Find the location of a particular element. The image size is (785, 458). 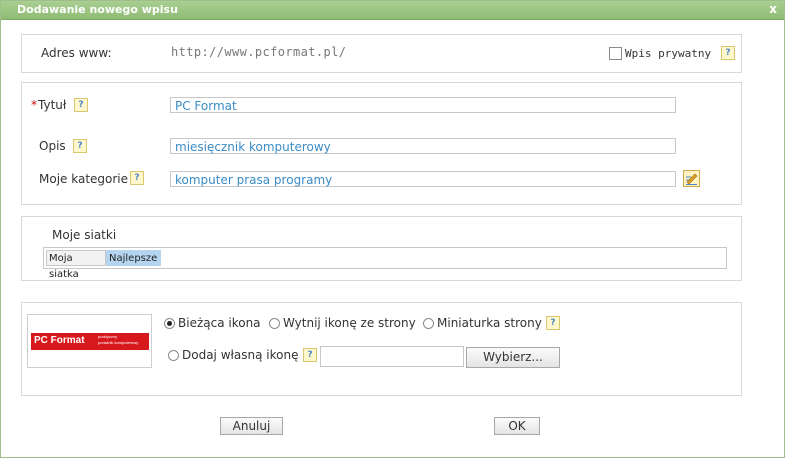

icon-help-icon: ? is located at coordinates (553, 323).